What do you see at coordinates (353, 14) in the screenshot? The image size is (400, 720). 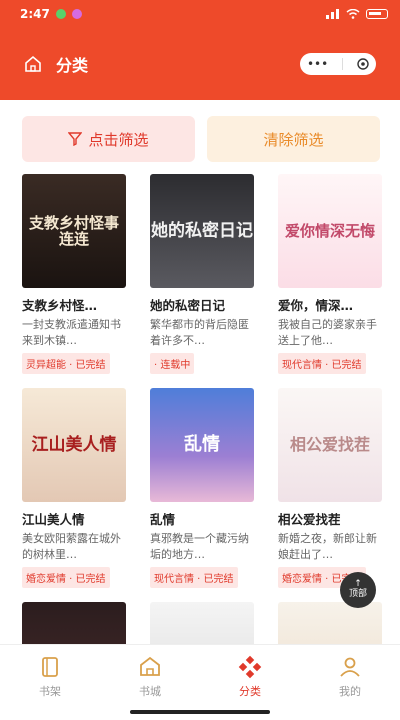 I see `wifi-icon` at bounding box center [353, 14].